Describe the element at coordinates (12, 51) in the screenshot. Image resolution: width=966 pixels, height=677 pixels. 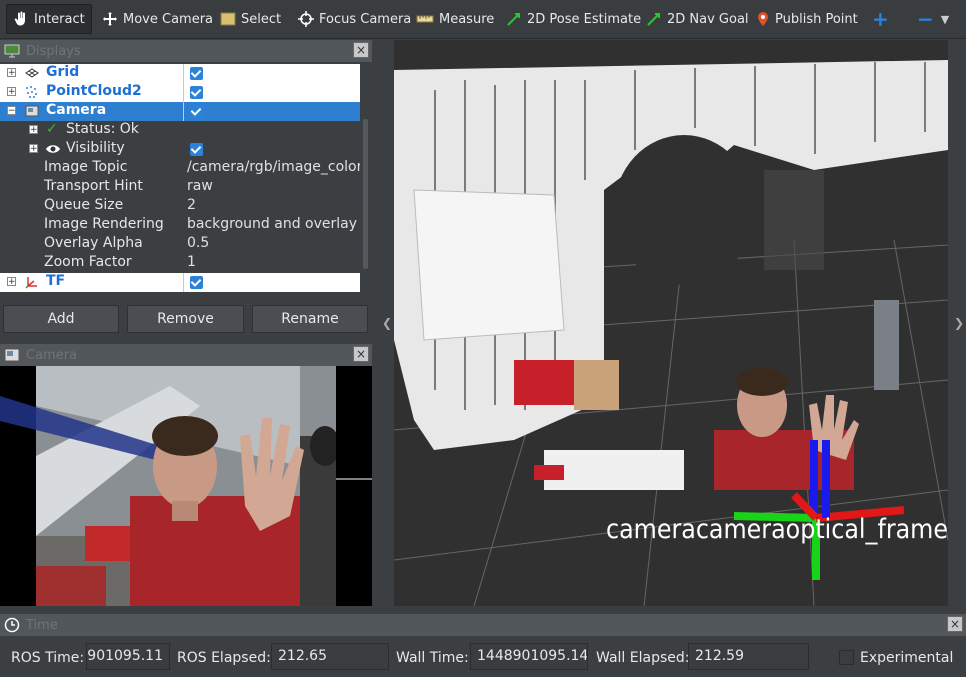
I see `monitor-icon` at that location.